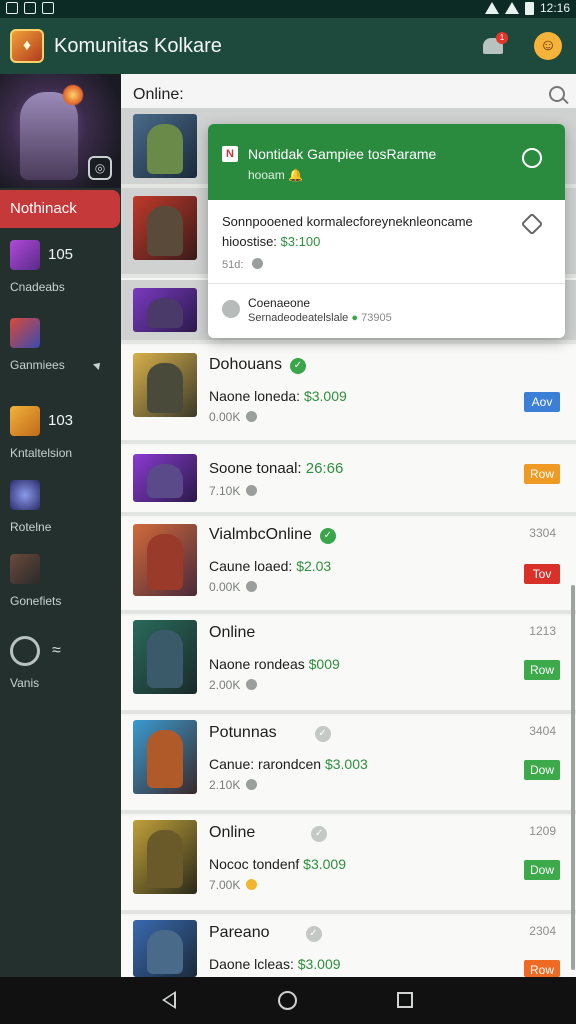  What do you see at coordinates (542, 574) in the screenshot?
I see `row-action-button: Tov` at bounding box center [542, 574].